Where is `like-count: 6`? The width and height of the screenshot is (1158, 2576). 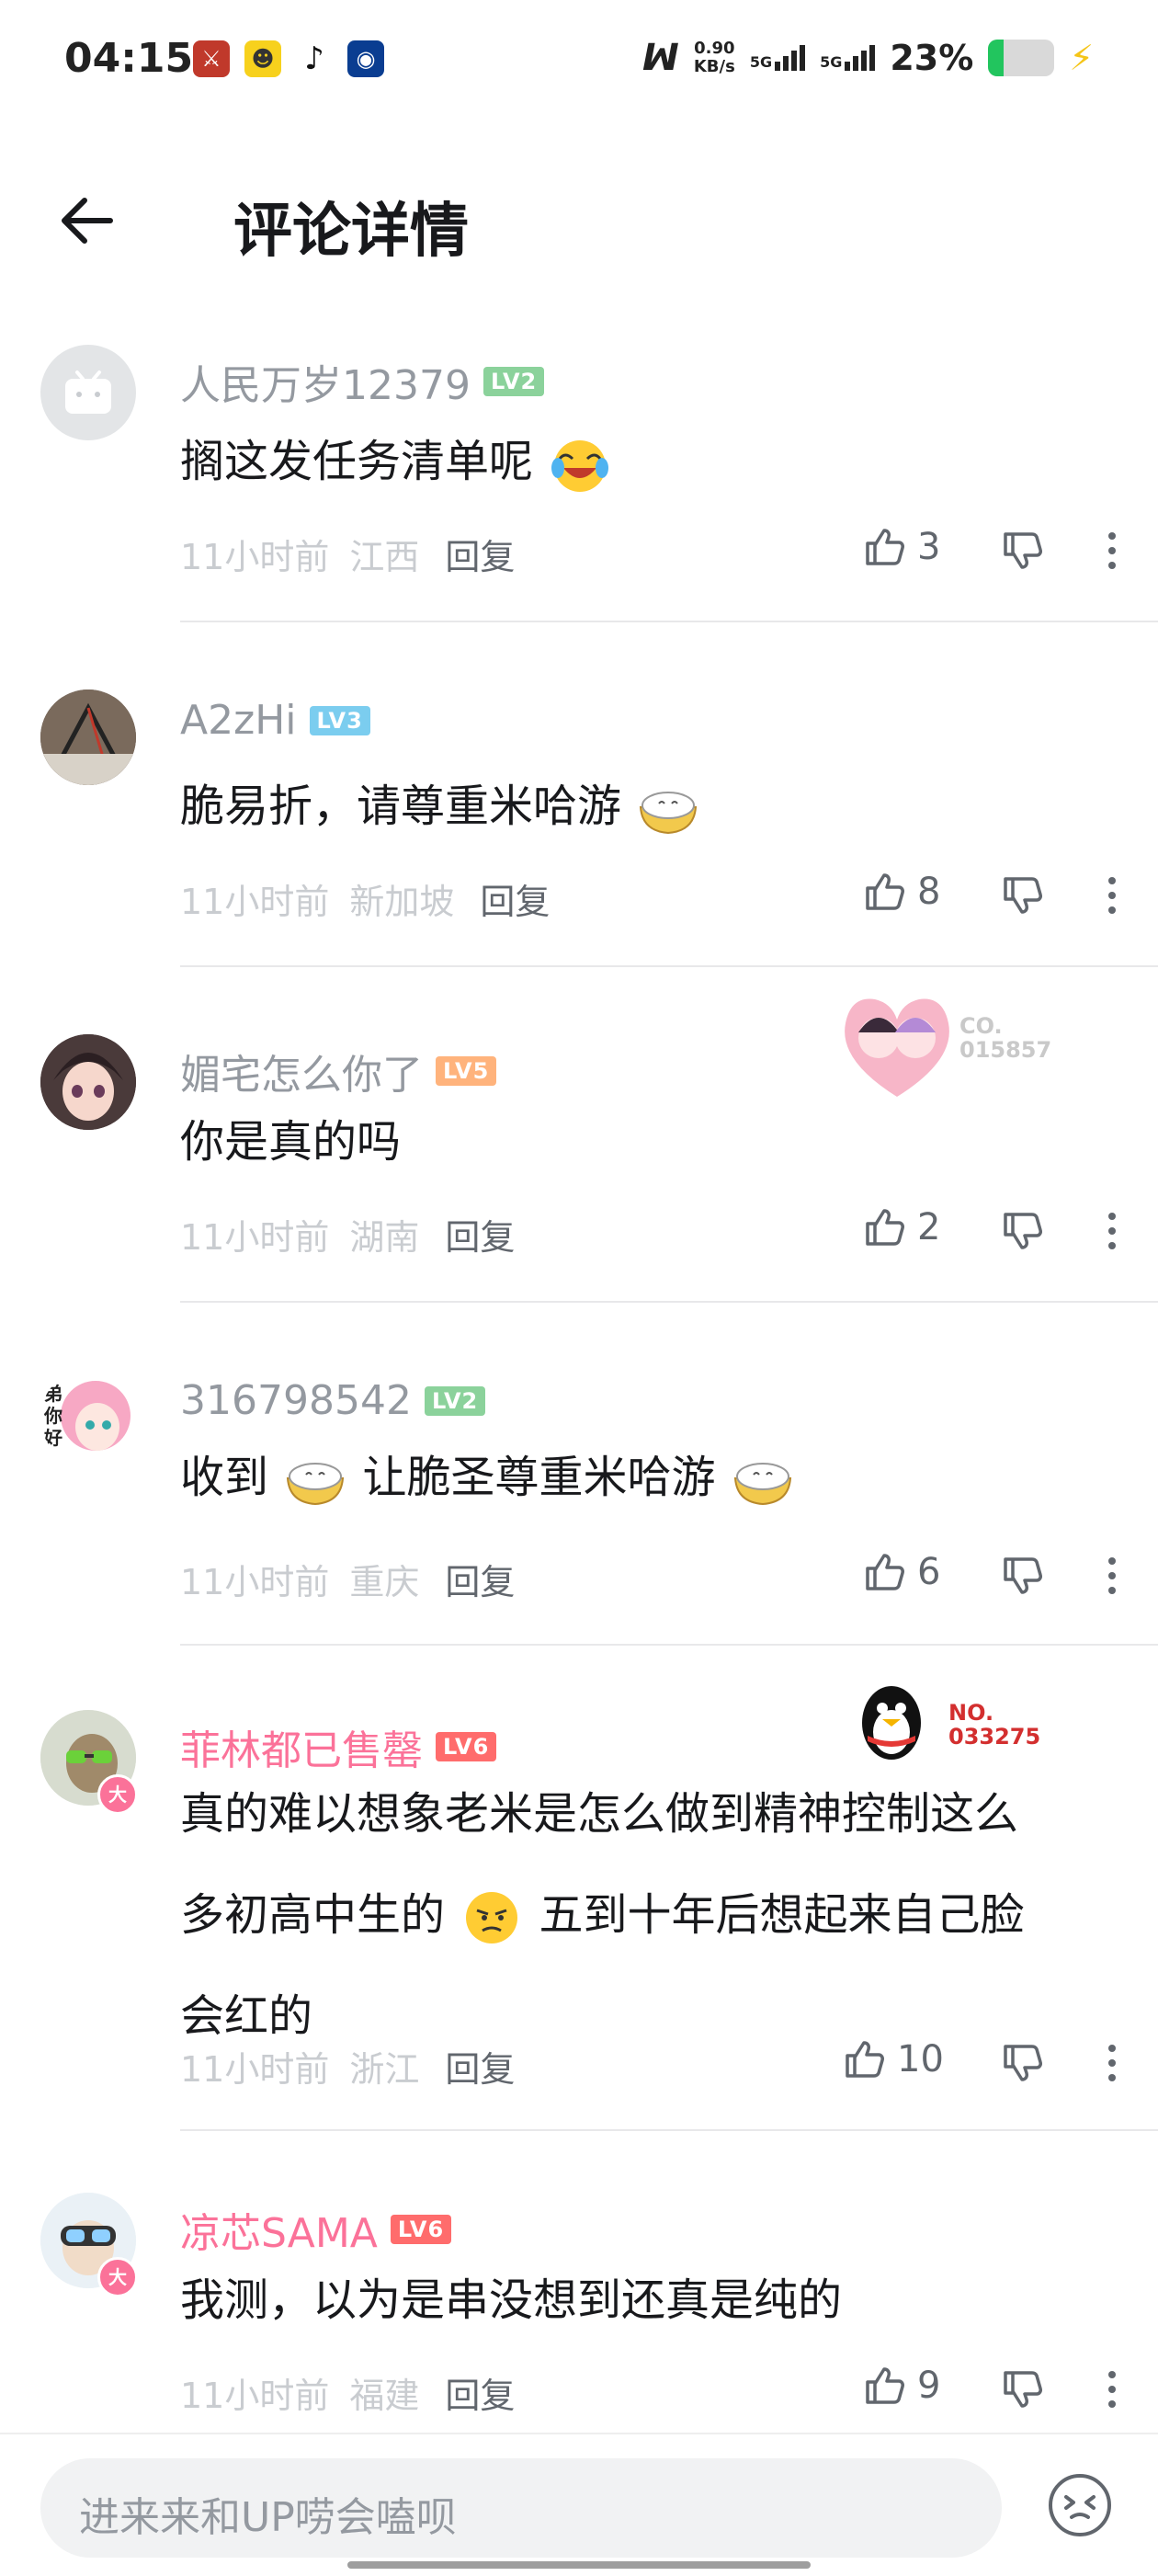 like-count: 6 is located at coordinates (929, 1572).